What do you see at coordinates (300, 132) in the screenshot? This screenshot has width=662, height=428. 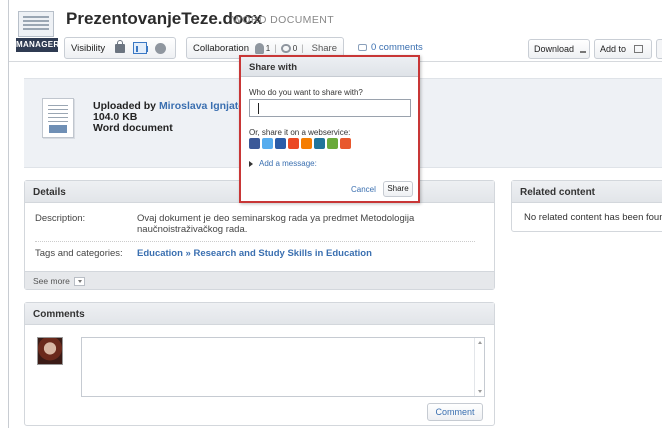 I see `share-webservice-label: Or, share it on a webservice:` at bounding box center [300, 132].